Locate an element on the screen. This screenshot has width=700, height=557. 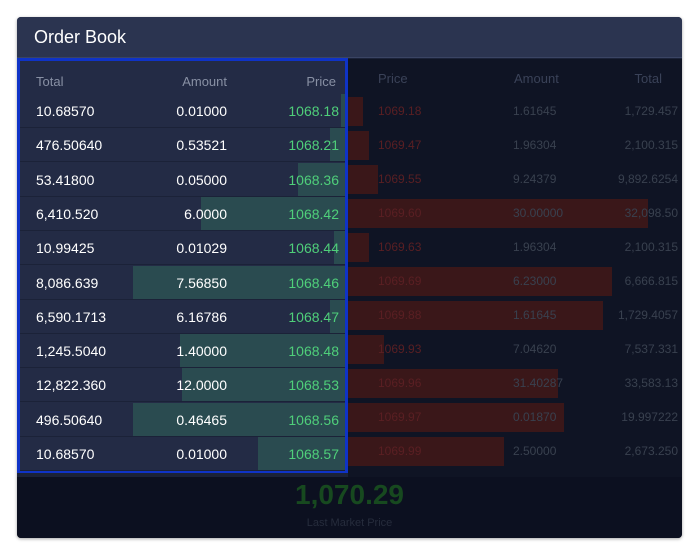
bid-amount: 0.01000 is located at coordinates (201, 111).